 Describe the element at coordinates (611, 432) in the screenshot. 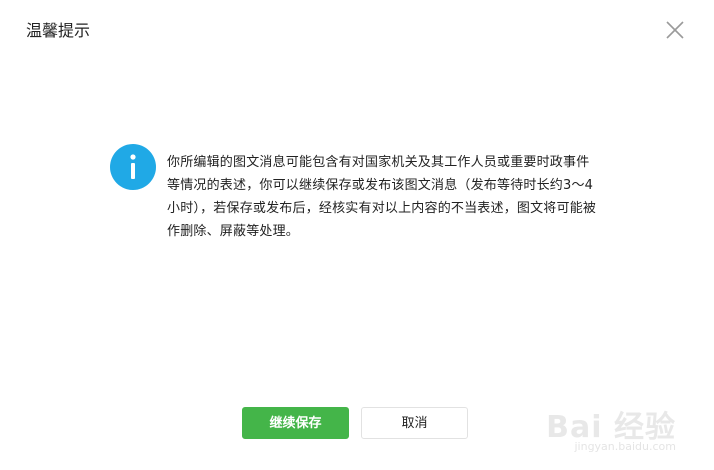

I see `baidu-jingyan-watermark: Bai 经验 jingyan.baidu.com` at that location.